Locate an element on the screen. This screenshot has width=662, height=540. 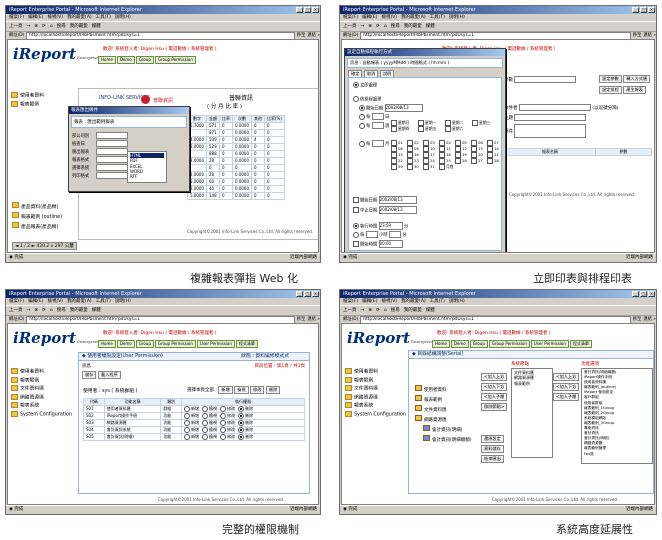
monthday-option: 31 is located at coordinates (431, 167).